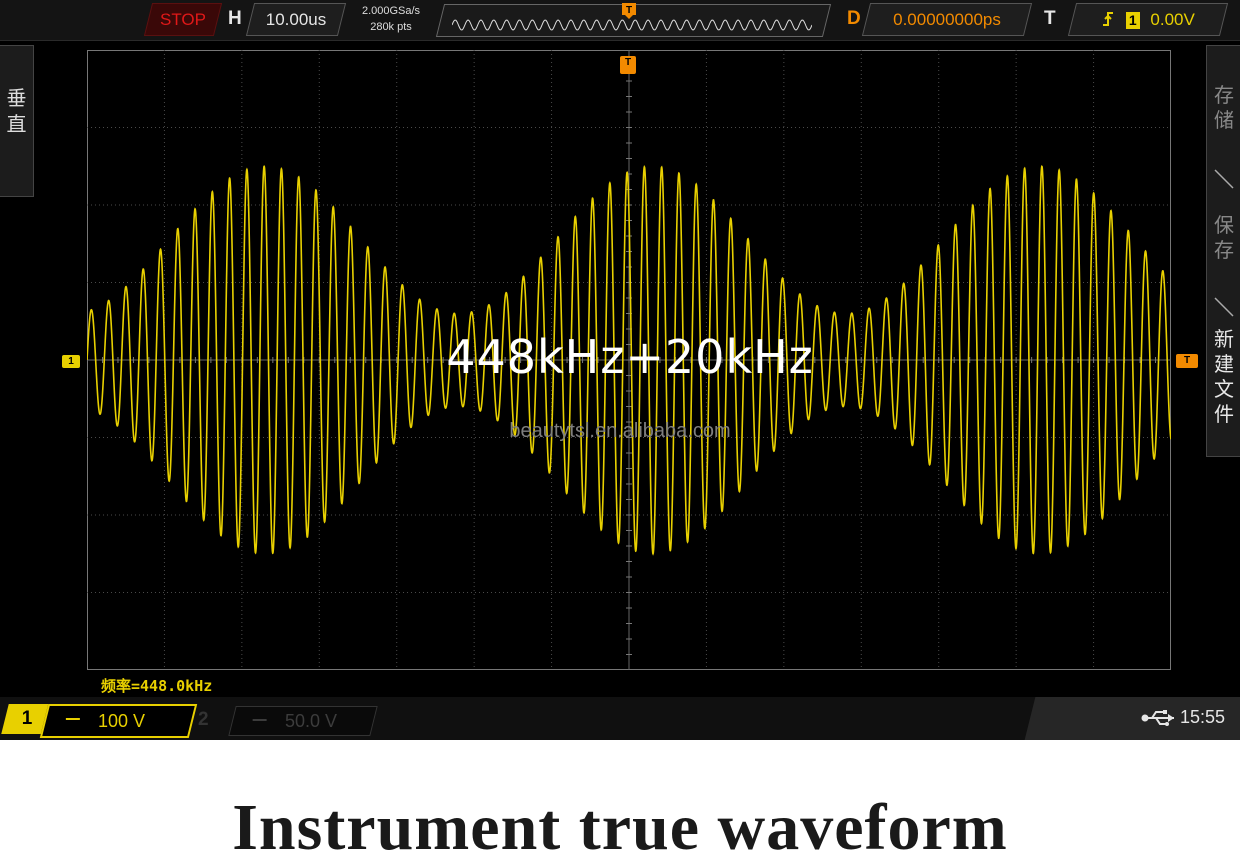 The image size is (1240, 867). Describe the element at coordinates (122, 721) in the screenshot. I see `channel1-scale: 100 V` at that location.